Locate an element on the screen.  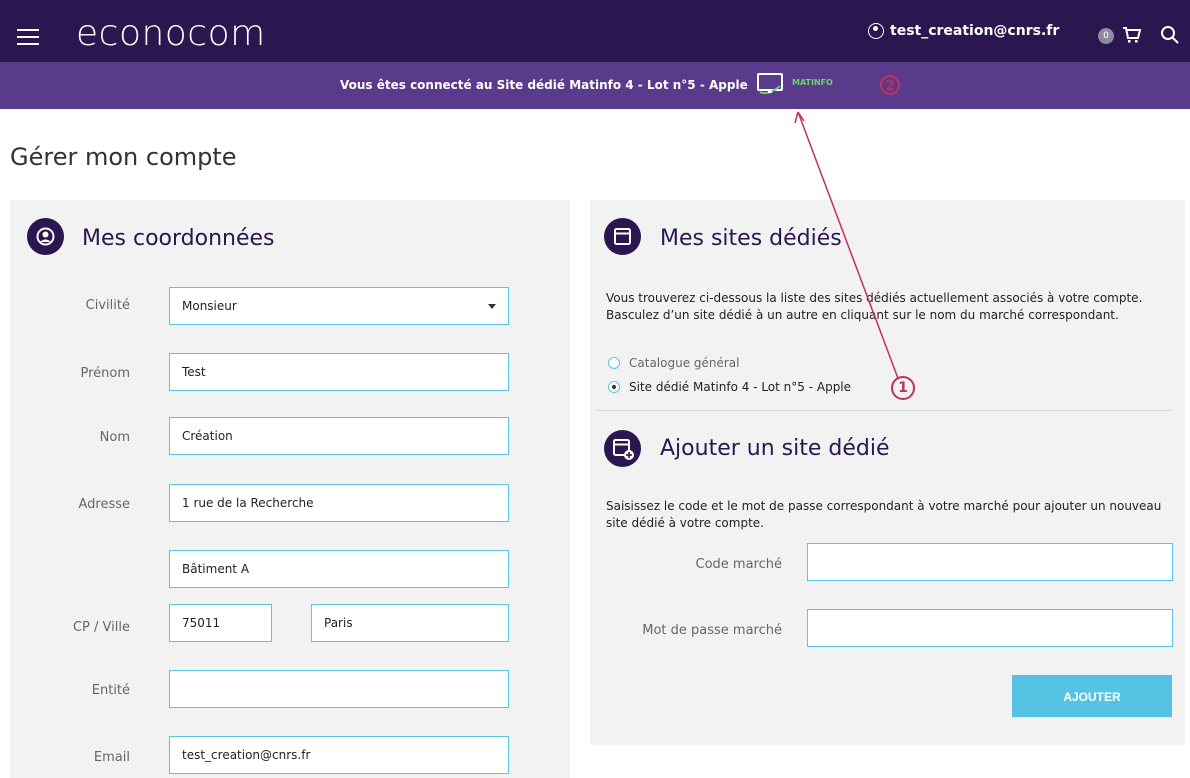
entite-input is located at coordinates (339, 689).